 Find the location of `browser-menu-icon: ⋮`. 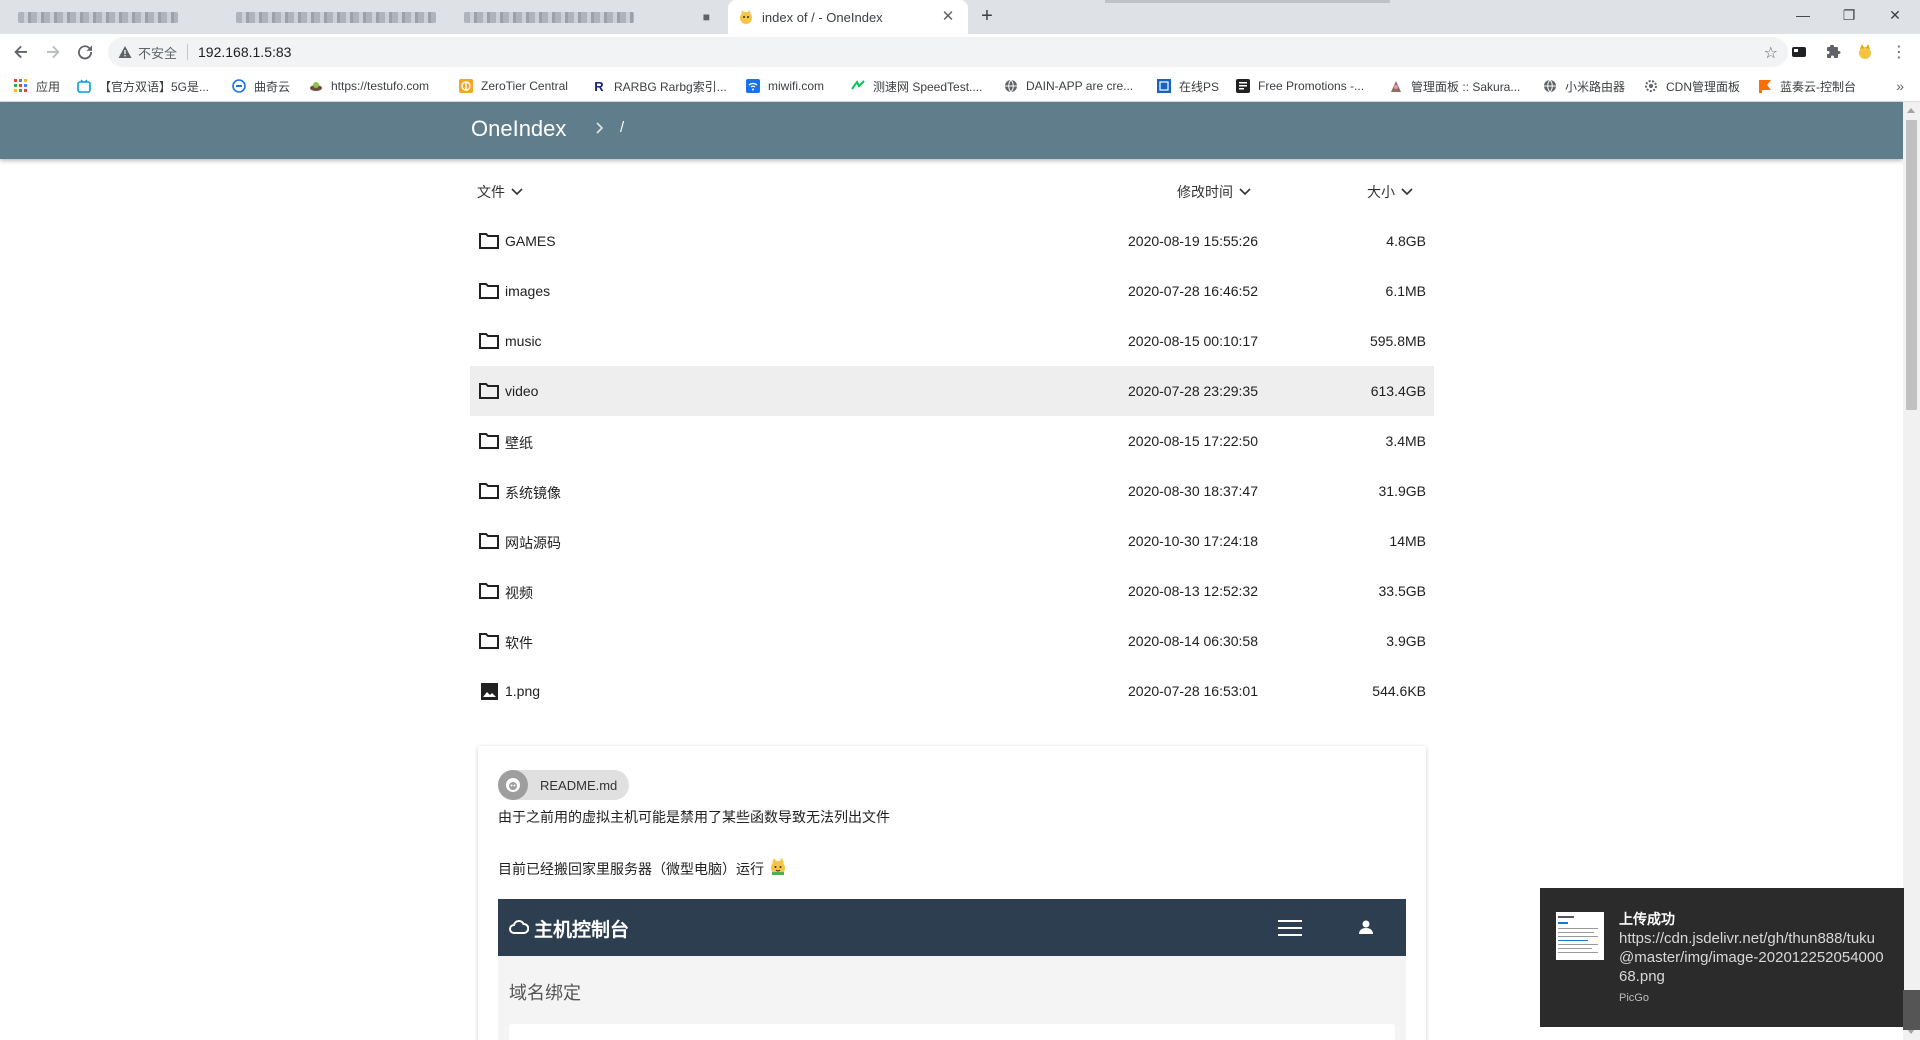

browser-menu-icon: ⋮ is located at coordinates (1899, 52).